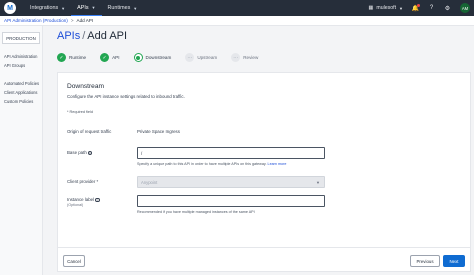 Image resolution: width=474 pixels, height=275 pixels. What do you see at coordinates (158, 131) in the screenshot?
I see `origin-value: Private Space Ingress` at bounding box center [158, 131].